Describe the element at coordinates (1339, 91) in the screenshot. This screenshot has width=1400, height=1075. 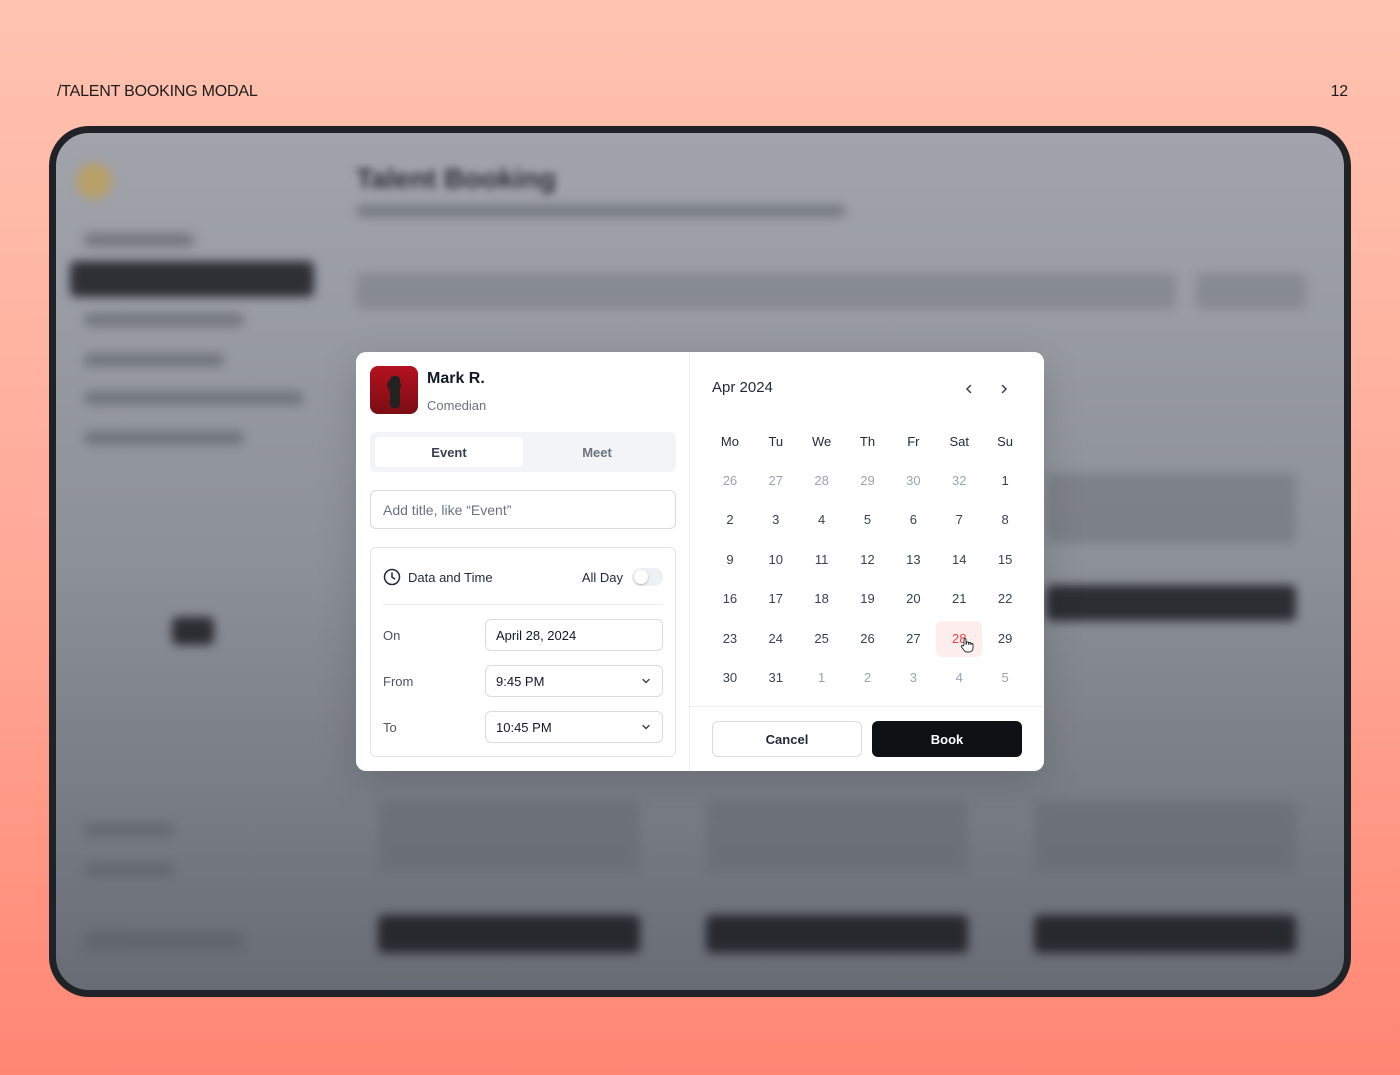
I see `page-number: 12` at that location.